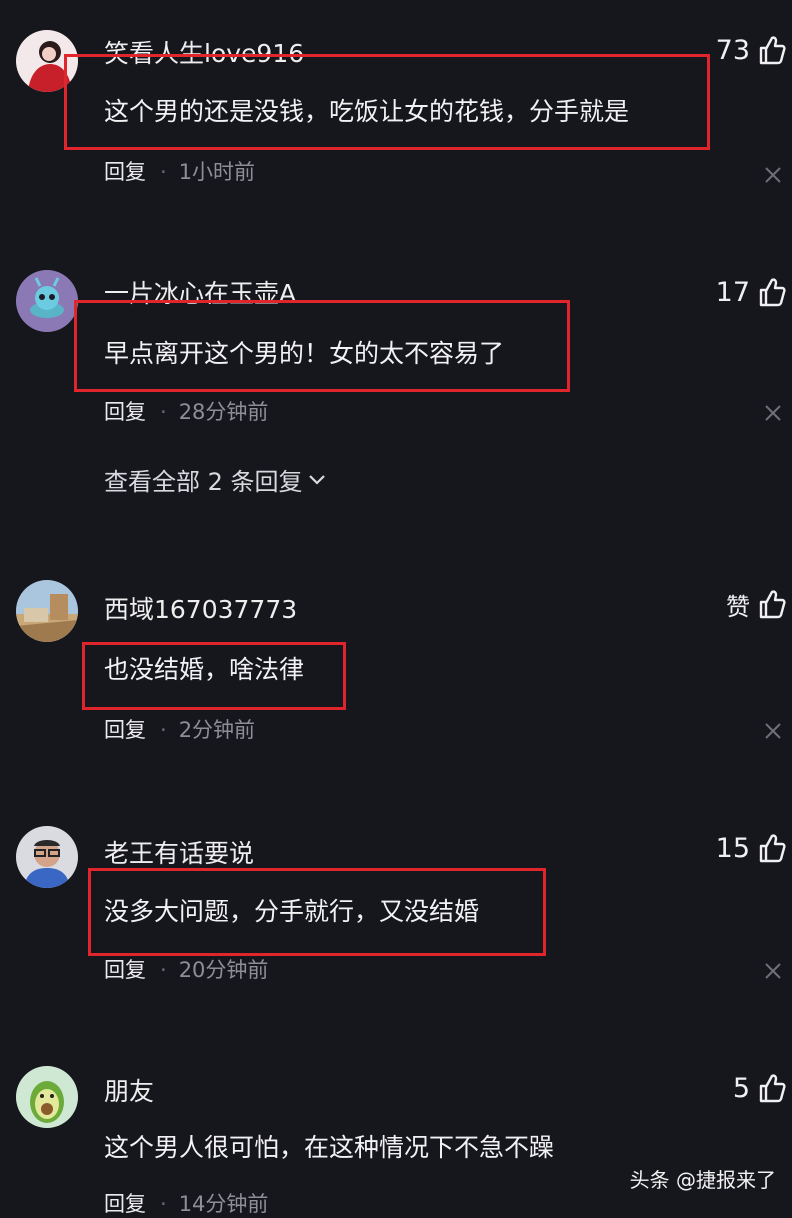  I want to click on like-button: 15, so click(751, 848).